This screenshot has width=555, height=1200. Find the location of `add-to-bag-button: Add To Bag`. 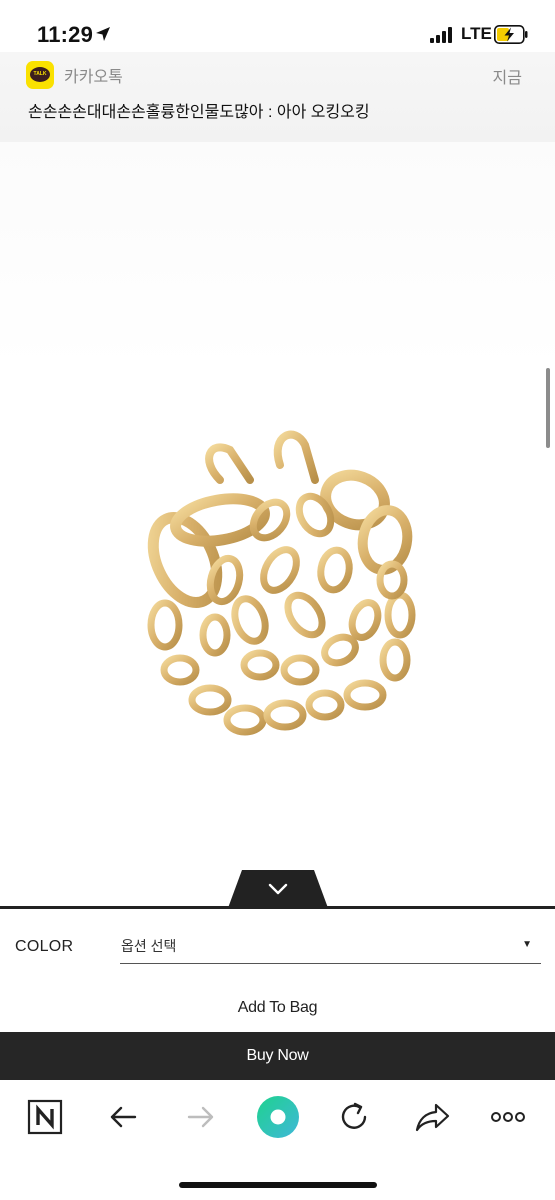

add-to-bag-button: Add To Bag is located at coordinates (277, 1008).